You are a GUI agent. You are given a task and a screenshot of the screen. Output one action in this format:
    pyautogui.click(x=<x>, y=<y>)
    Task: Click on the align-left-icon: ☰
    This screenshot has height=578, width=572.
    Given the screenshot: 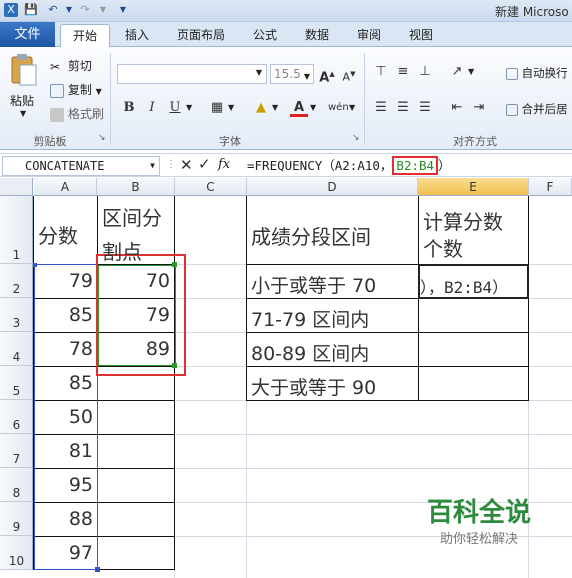 What is the action you would take?
    pyautogui.click(x=381, y=108)
    